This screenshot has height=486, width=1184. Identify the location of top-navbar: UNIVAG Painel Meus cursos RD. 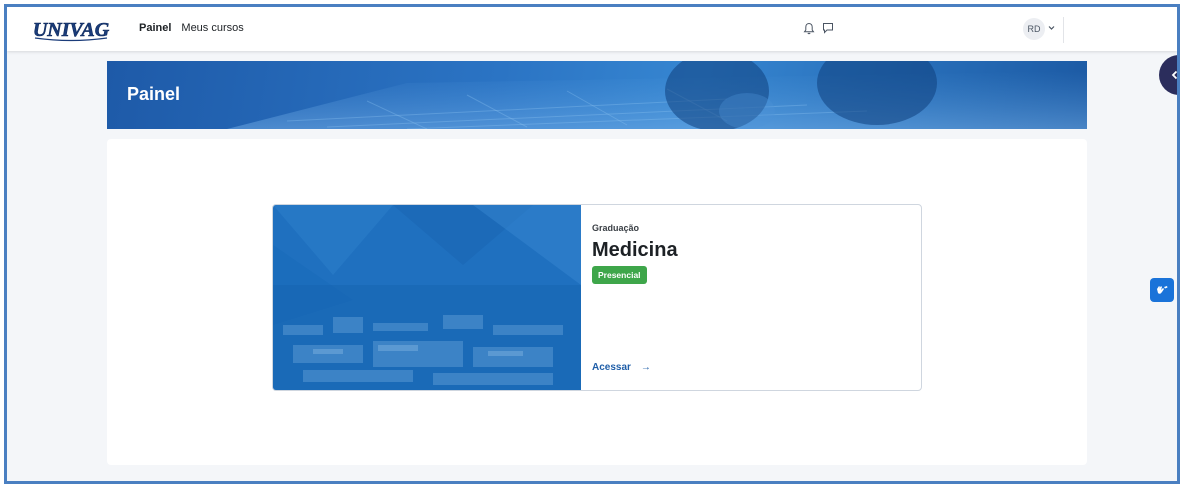
(592, 29).